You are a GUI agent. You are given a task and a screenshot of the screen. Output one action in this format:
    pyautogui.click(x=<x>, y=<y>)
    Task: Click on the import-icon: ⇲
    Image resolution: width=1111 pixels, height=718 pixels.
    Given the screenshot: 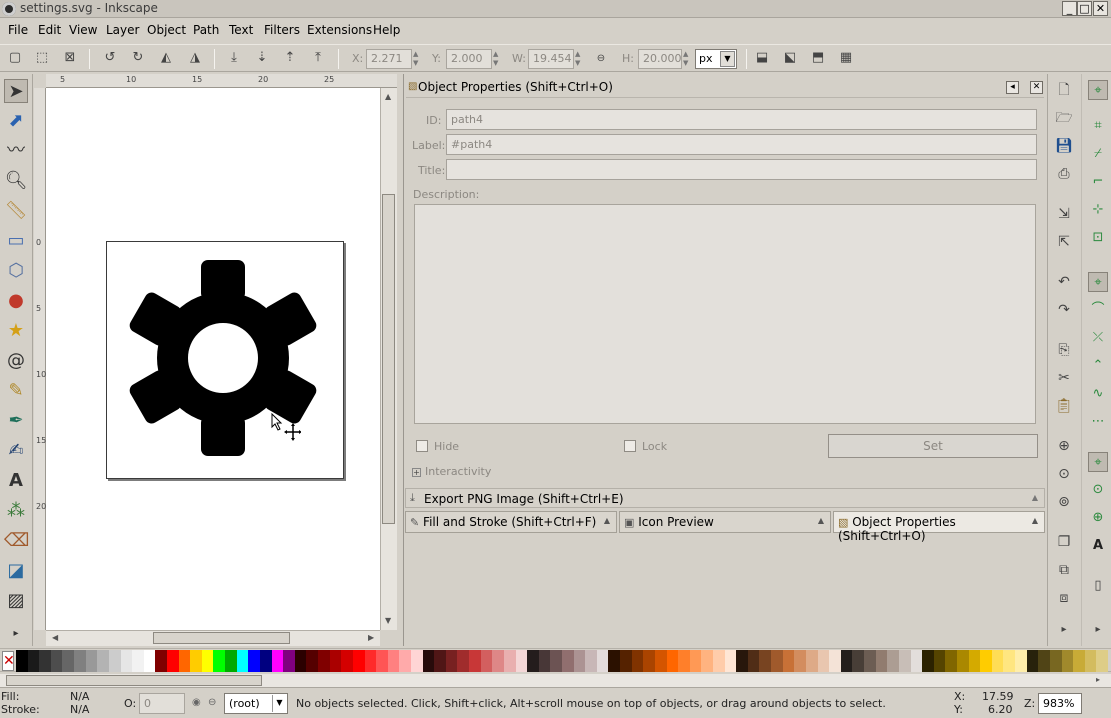 What is the action you would take?
    pyautogui.click(x=1064, y=214)
    